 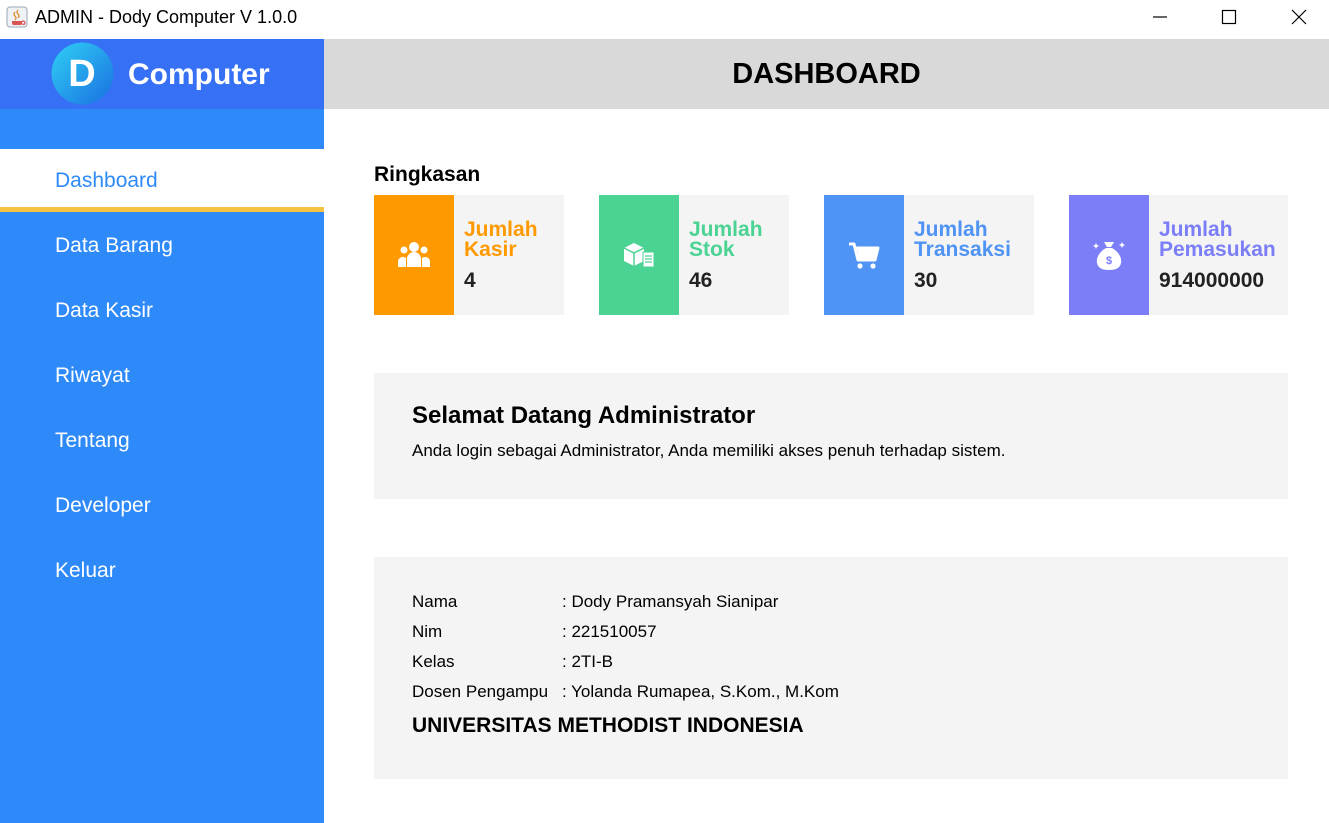 I want to click on maximize-icon, so click(x=1229, y=17).